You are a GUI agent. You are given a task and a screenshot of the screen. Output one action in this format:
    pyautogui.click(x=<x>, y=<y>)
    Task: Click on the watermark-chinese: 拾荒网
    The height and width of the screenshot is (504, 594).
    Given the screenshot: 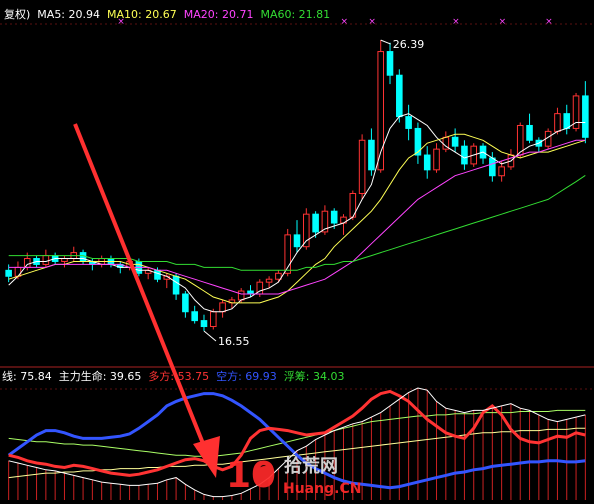 What is the action you would take?
    pyautogui.click(x=311, y=466)
    